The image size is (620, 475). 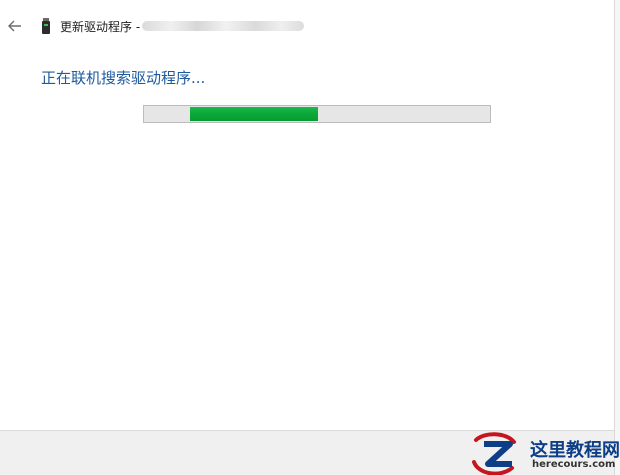 What do you see at coordinates (223, 26) in the screenshot?
I see `redacted-device-name` at bounding box center [223, 26].